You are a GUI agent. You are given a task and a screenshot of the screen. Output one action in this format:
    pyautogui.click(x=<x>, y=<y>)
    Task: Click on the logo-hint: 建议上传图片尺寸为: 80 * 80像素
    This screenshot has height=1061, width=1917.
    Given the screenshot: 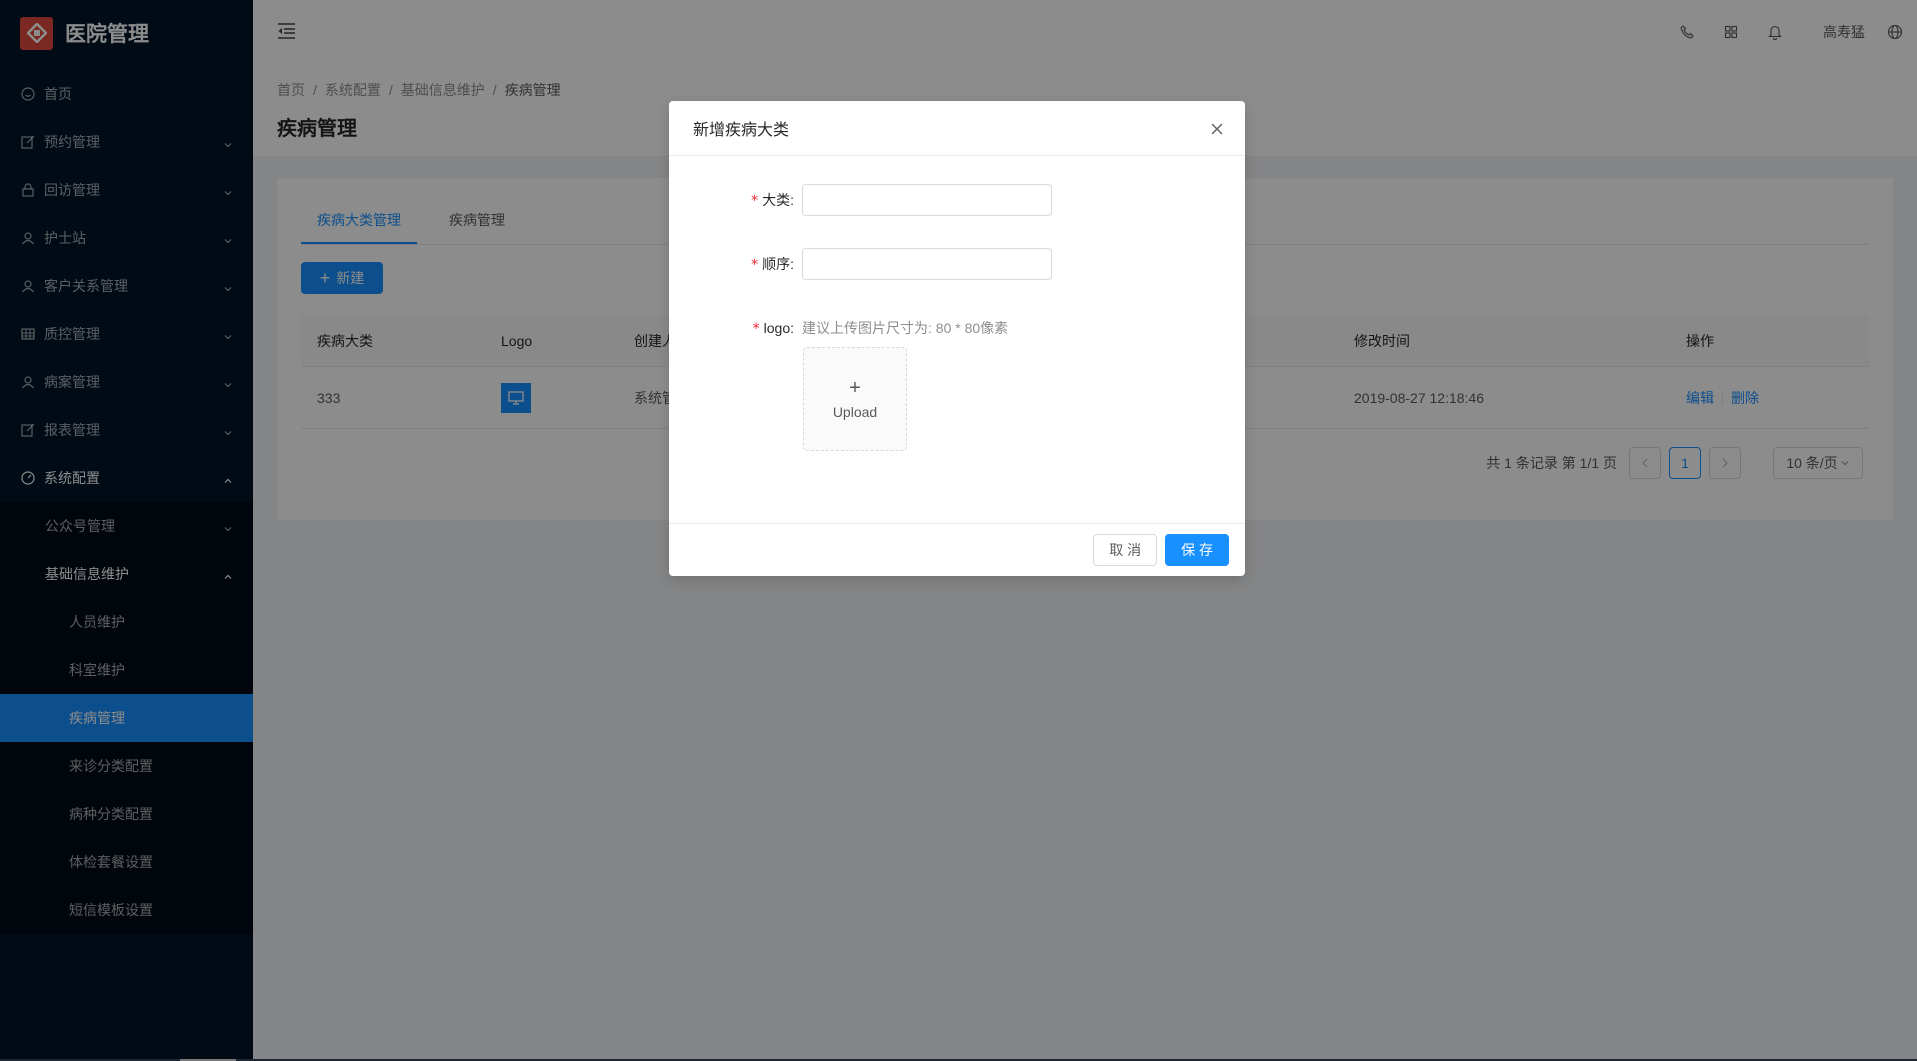 What is the action you would take?
    pyautogui.click(x=905, y=328)
    